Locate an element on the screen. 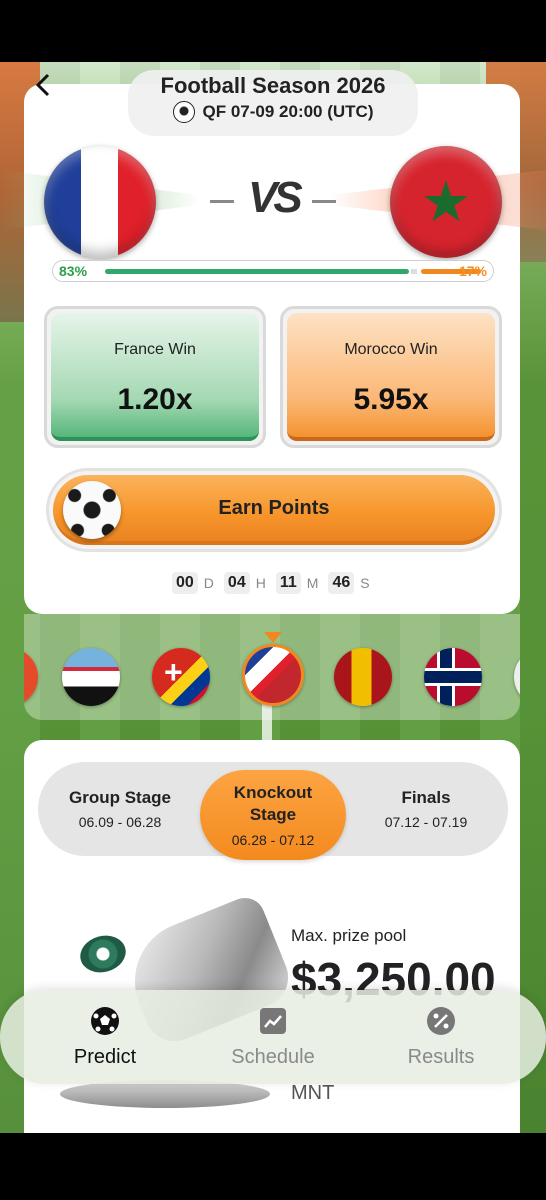 The width and height of the screenshot is (546, 1200). france-morocco-flag-icon is located at coordinates (273, 675).